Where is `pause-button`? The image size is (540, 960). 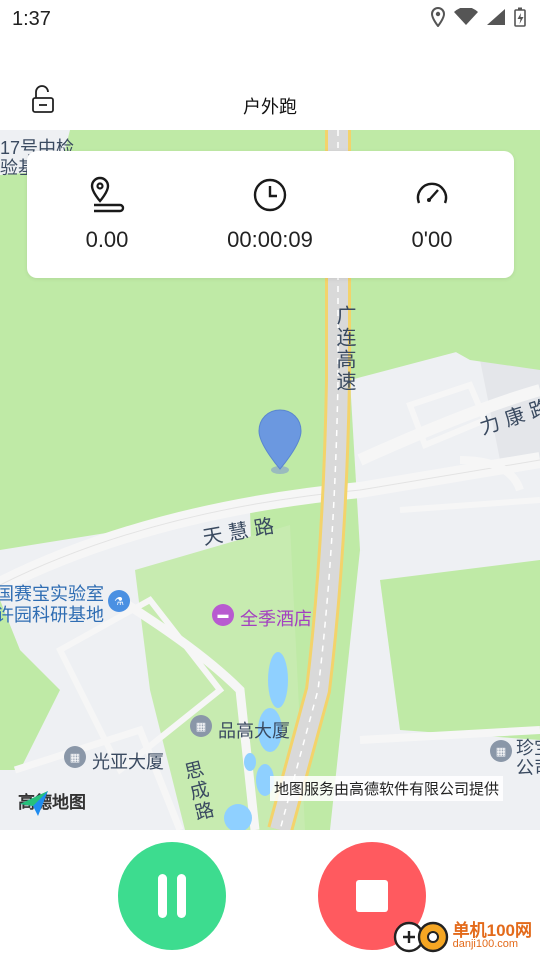
pause-button is located at coordinates (172, 896).